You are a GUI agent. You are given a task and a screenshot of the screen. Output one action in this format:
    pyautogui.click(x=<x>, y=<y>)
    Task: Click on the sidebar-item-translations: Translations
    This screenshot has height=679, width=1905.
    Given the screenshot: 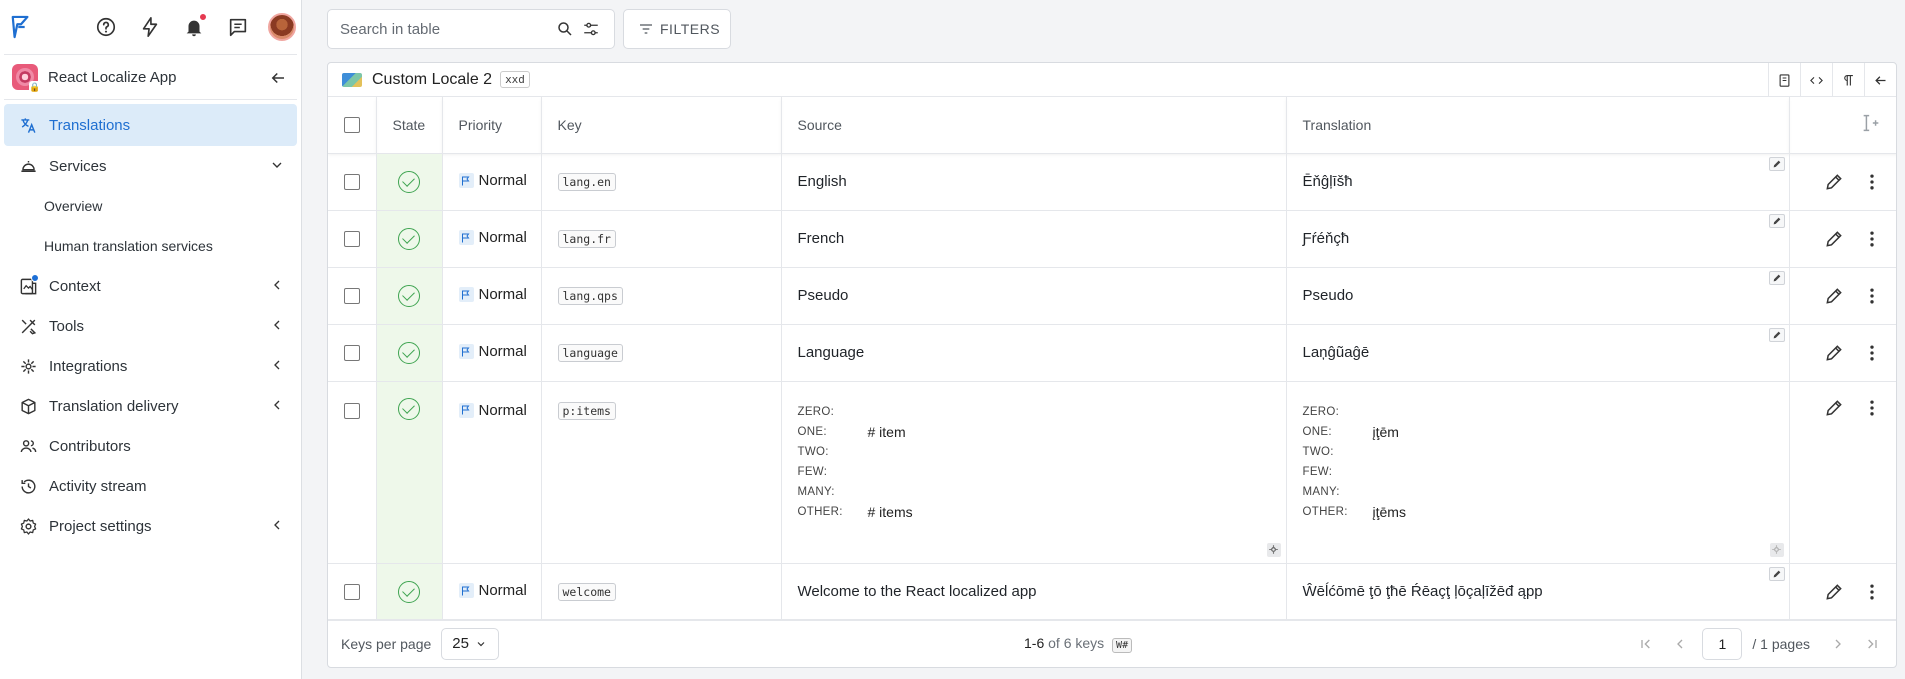 What is the action you would take?
    pyautogui.click(x=150, y=125)
    